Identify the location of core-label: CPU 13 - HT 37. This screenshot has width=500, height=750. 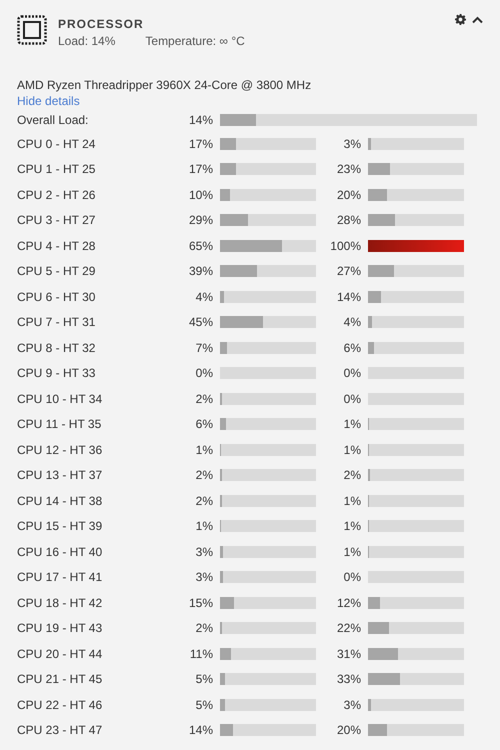
(60, 475).